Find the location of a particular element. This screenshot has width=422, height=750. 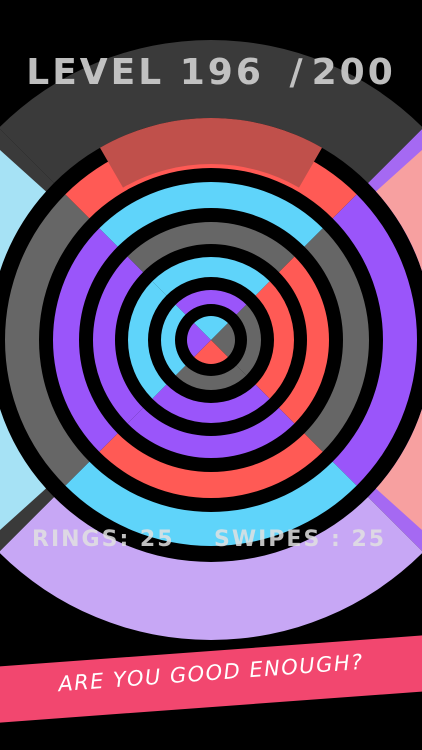

swipes-counter: SWIPES : 25 is located at coordinates (300, 539).